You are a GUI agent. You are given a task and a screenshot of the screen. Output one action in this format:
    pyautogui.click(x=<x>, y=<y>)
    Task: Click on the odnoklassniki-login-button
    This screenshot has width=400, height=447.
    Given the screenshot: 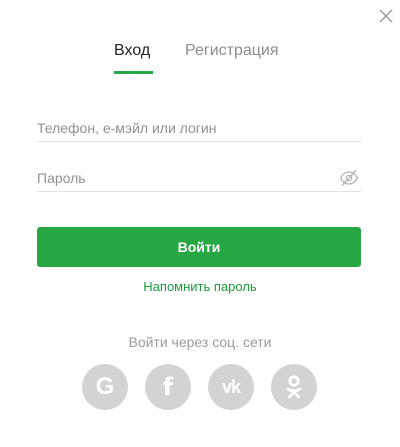 What is the action you would take?
    pyautogui.click(x=294, y=387)
    